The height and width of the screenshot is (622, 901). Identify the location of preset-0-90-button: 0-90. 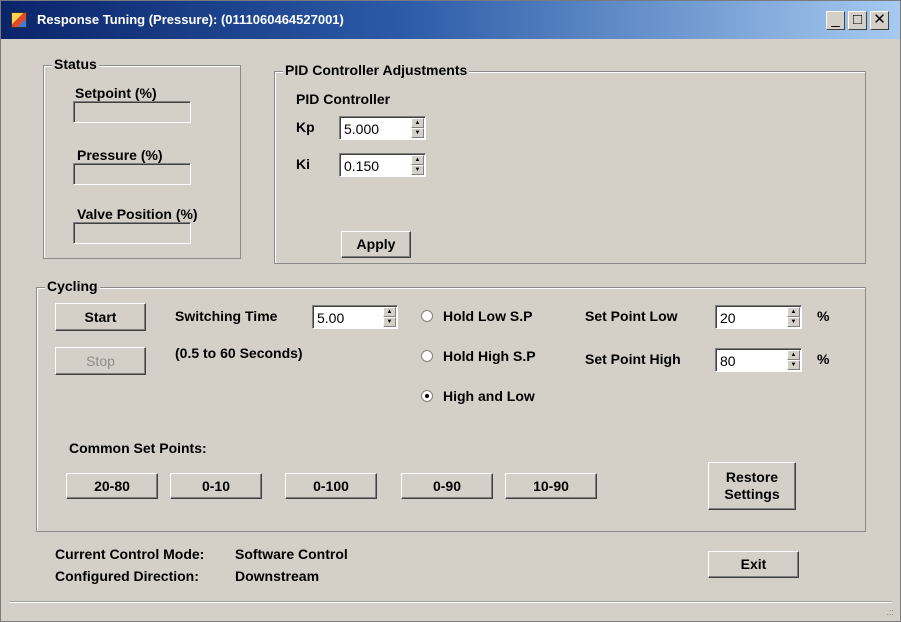
(447, 486).